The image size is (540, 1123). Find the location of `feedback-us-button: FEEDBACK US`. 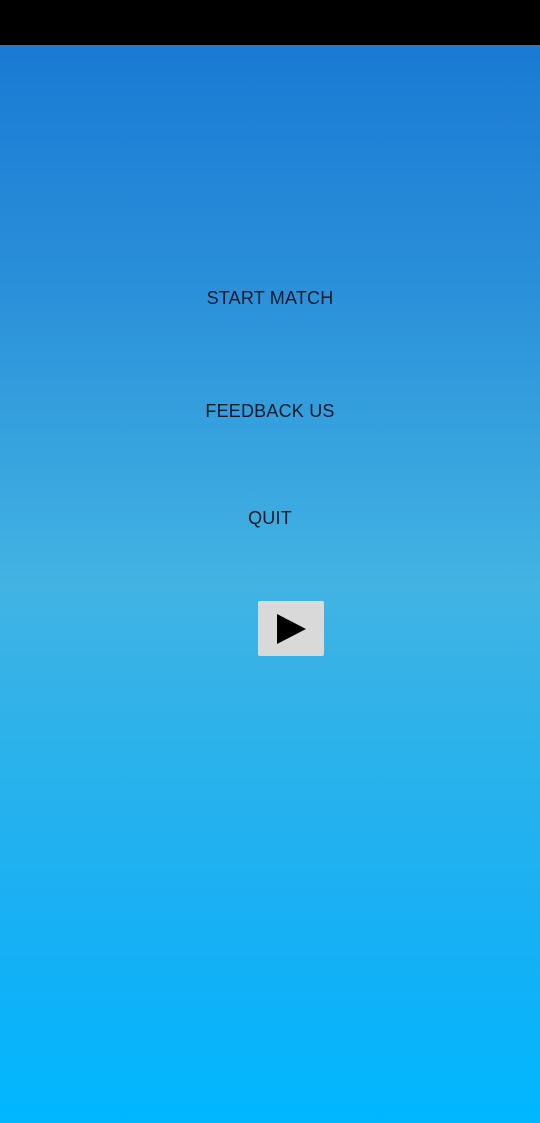

feedback-us-button: FEEDBACK US is located at coordinates (270, 411).